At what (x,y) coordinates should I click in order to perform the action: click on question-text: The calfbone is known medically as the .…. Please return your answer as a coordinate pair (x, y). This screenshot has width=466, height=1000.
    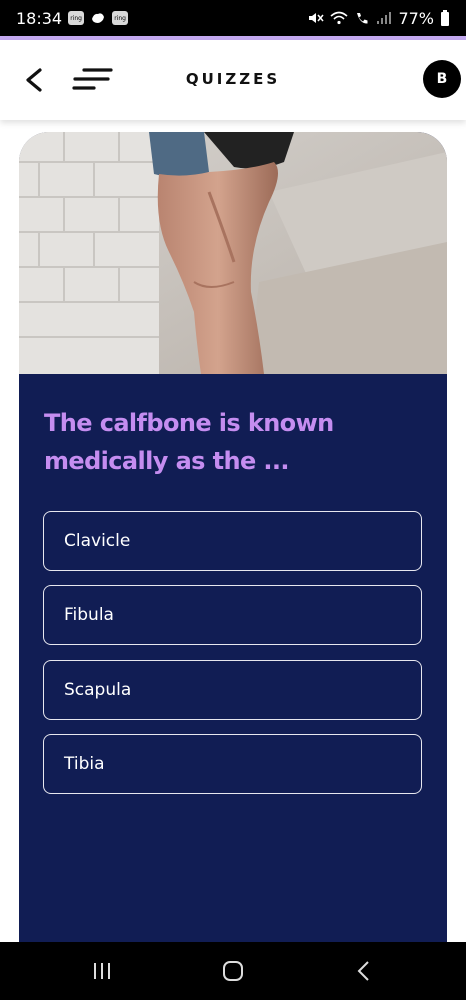
    Looking at the image, I should click on (189, 442).